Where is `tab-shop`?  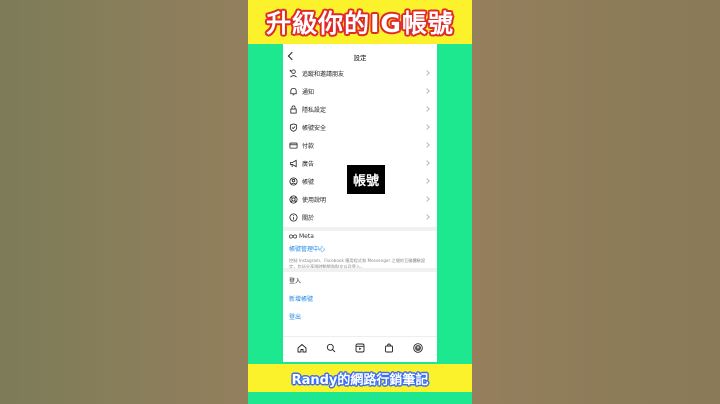
tab-shop is located at coordinates (389, 348).